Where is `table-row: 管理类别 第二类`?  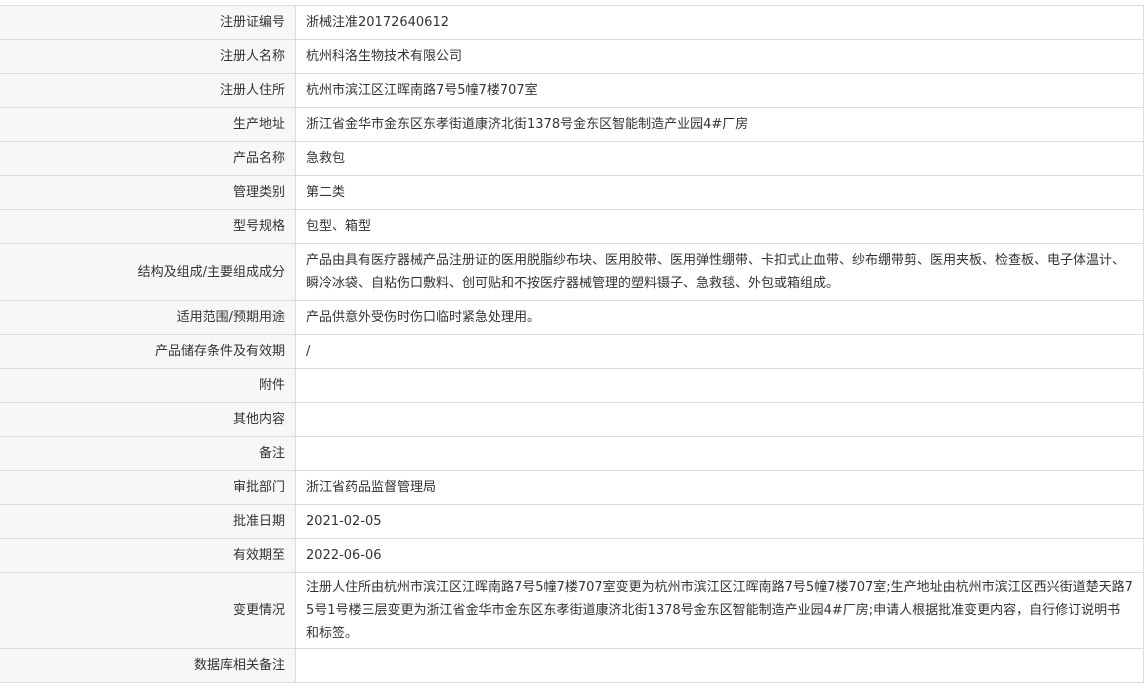
table-row: 管理类别 第二类 is located at coordinates (572, 192).